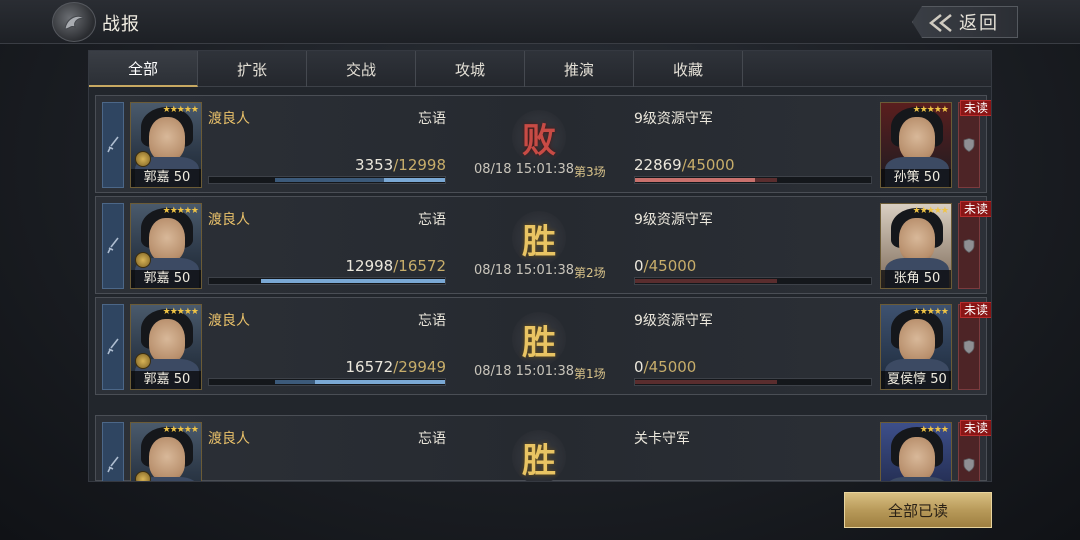 This screenshot has width=1080, height=540. I want to click on defender-name: 关卡守军, so click(662, 439).